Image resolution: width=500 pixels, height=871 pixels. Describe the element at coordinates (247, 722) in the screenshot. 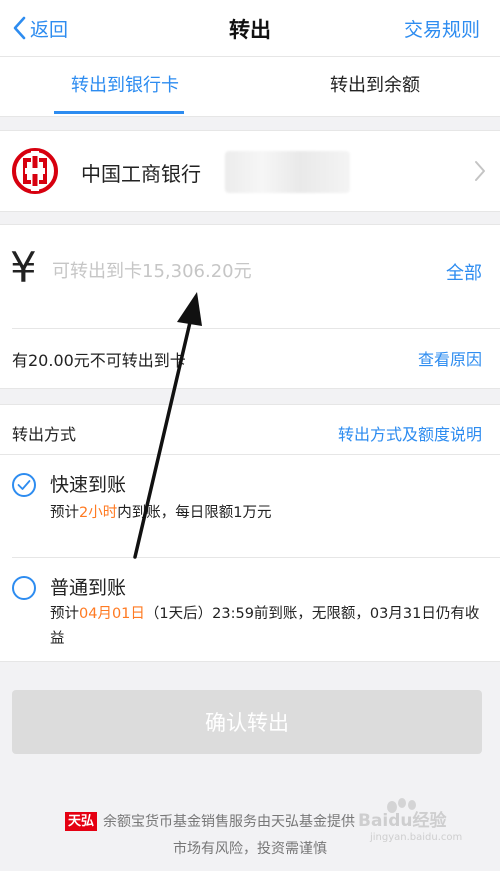

I see `confirm-transfer-button: 确认转出` at that location.